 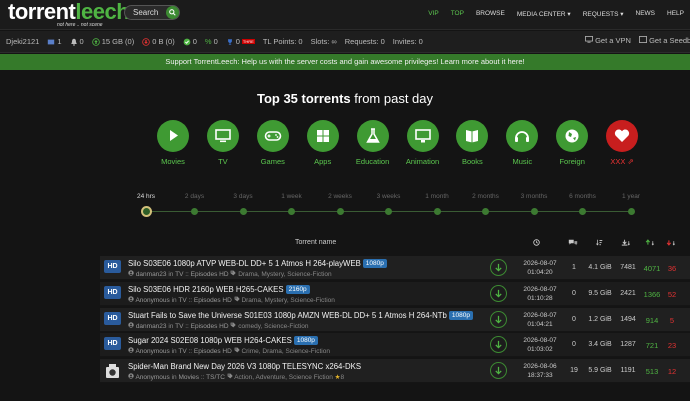 I want to click on notifications-link: 0, so click(x=77, y=41).